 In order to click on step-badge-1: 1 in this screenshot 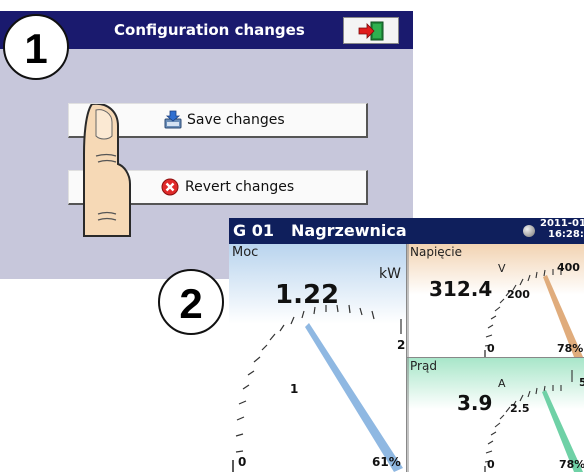, I will do `click(36, 47)`.